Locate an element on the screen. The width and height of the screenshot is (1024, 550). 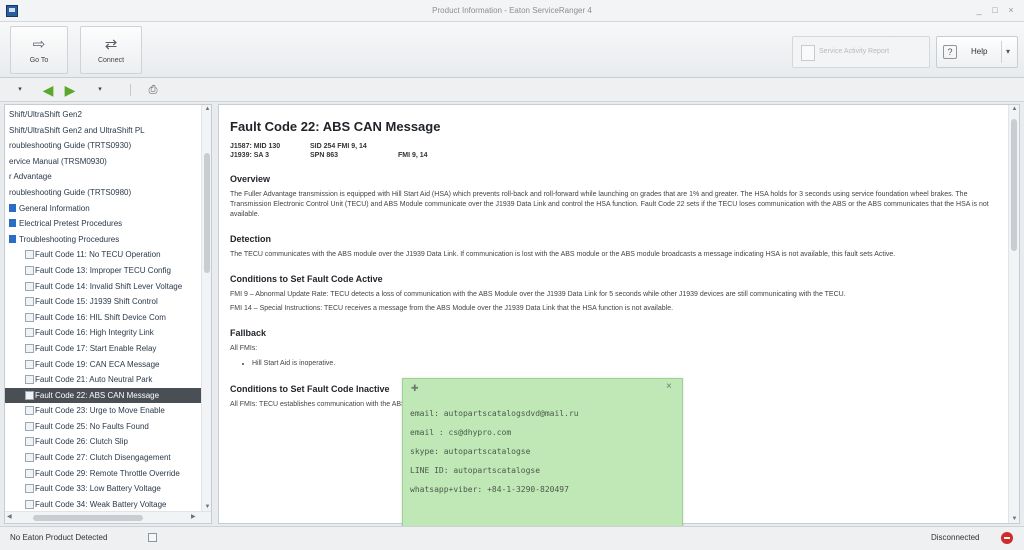
tree-item-fault-code: Fault Code 21: Auto Neutral Park is located at coordinates (103, 380).